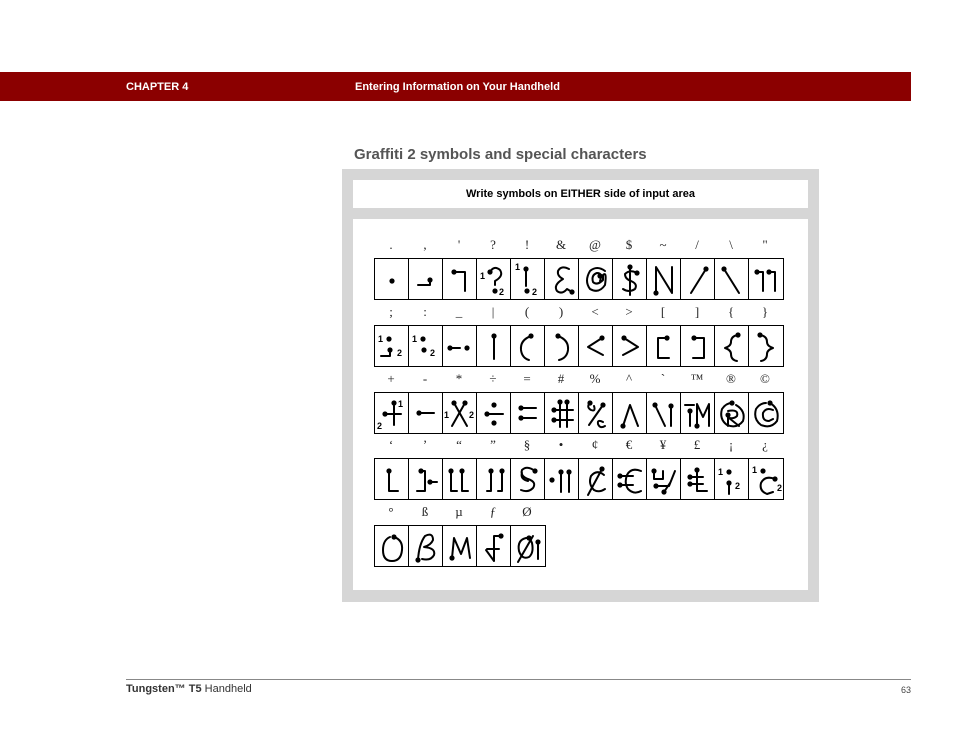 This screenshot has height=738, width=954. I want to click on symbol-label: “, so click(459, 444).